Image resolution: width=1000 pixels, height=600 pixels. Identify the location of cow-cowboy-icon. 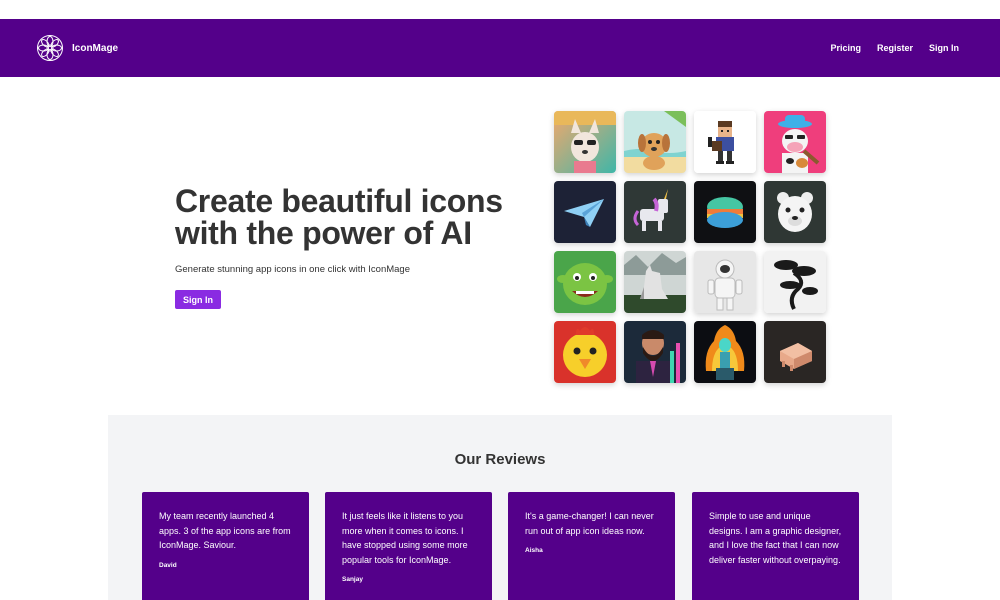
(795, 142).